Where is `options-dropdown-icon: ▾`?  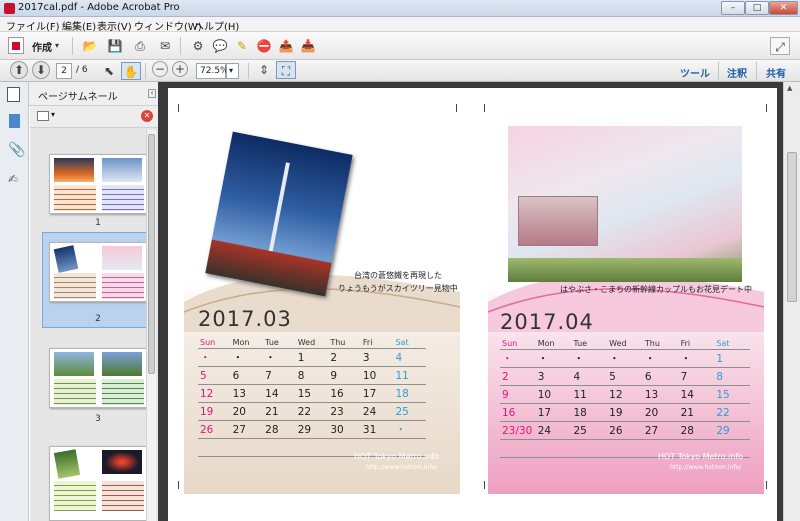 options-dropdown-icon: ▾ is located at coordinates (53, 114).